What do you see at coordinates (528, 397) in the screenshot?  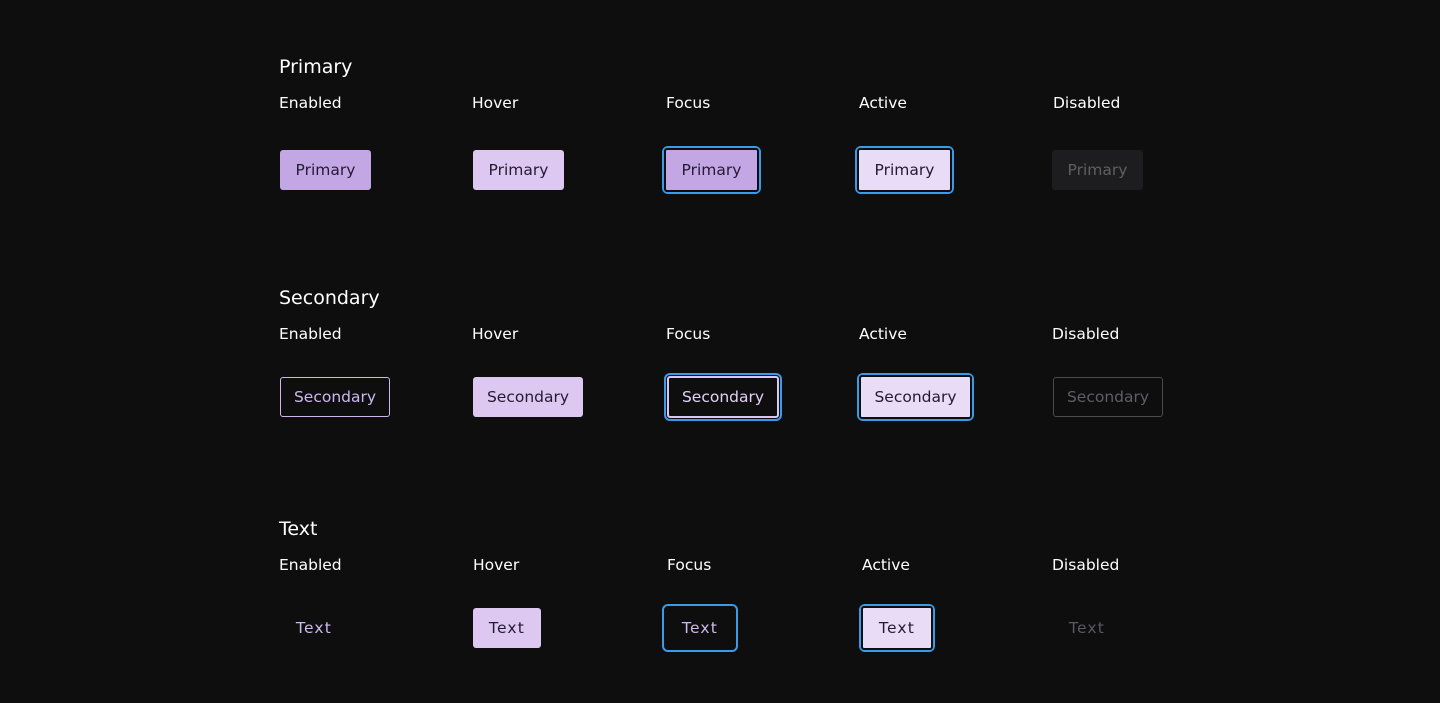 I see `secondary-button-hover: Secondary` at bounding box center [528, 397].